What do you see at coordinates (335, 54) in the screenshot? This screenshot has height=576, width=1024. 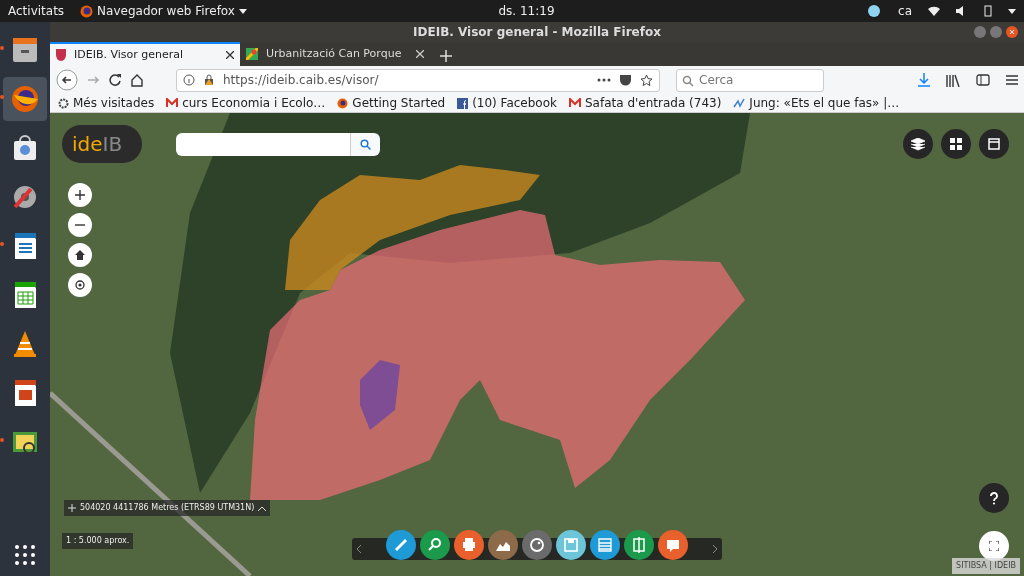 I see `browser-tab: Urbanització Can Porque` at bounding box center [335, 54].